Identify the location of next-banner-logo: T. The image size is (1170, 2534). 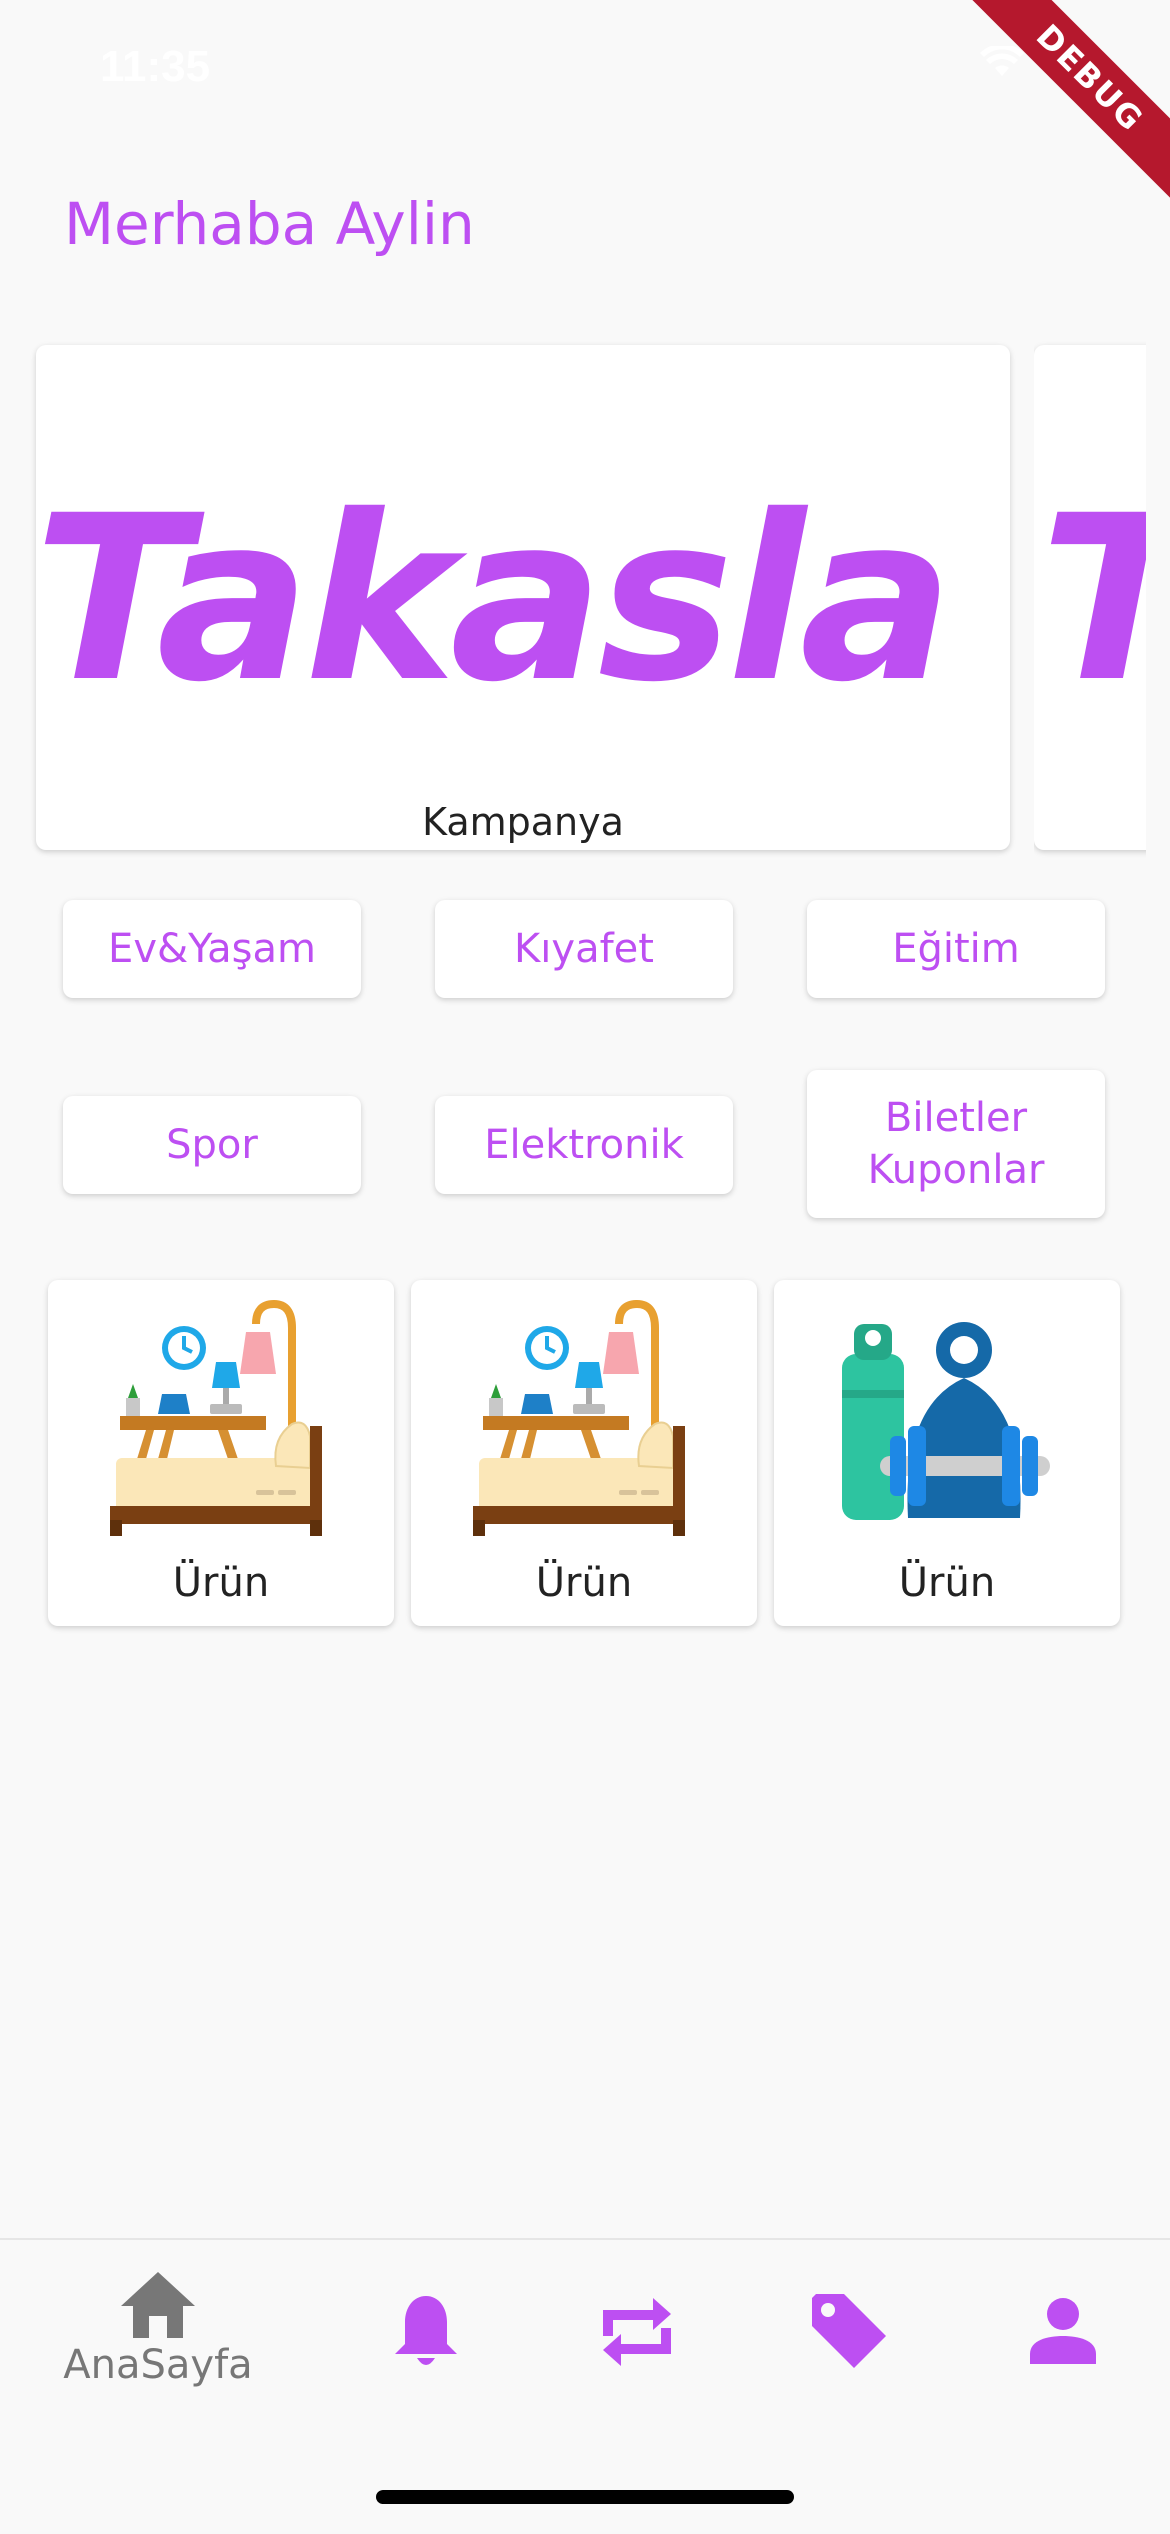
(1093, 599).